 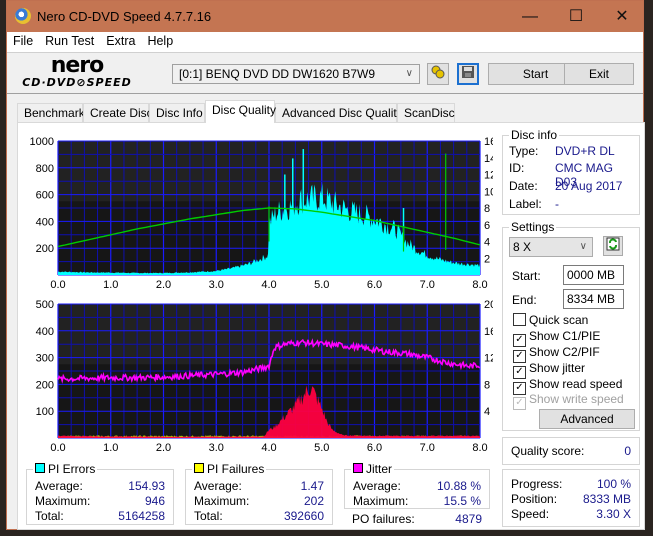 What do you see at coordinates (519, 403) in the screenshot?
I see `check-icon: ✓` at bounding box center [519, 403].